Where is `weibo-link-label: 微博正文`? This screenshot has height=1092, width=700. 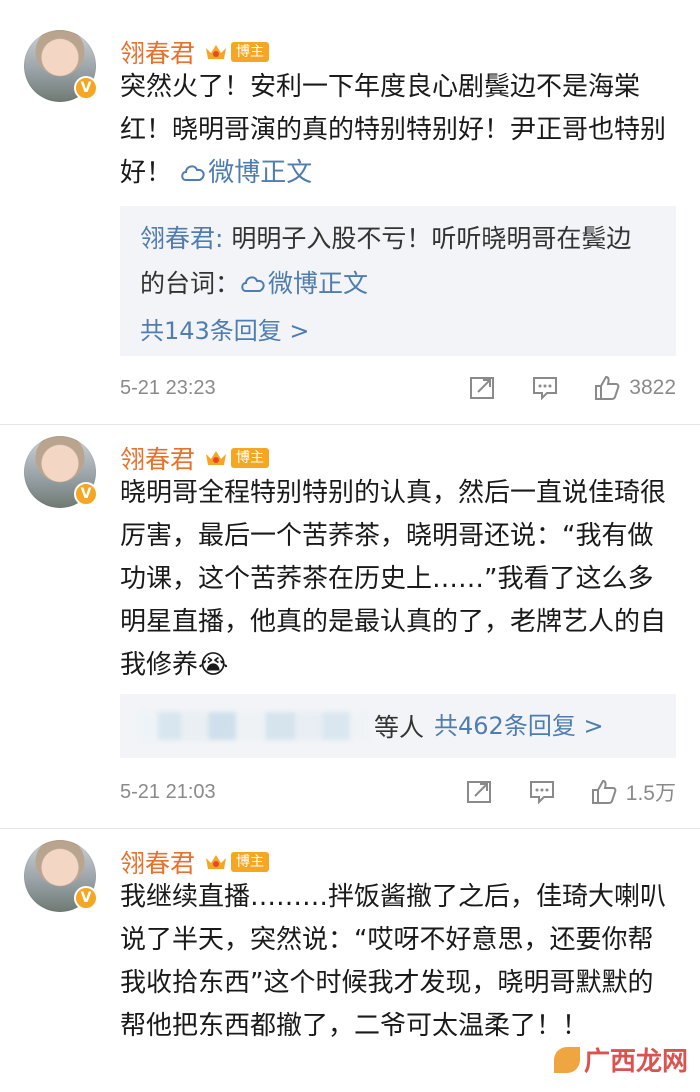 weibo-link-label: 微博正文 is located at coordinates (260, 173).